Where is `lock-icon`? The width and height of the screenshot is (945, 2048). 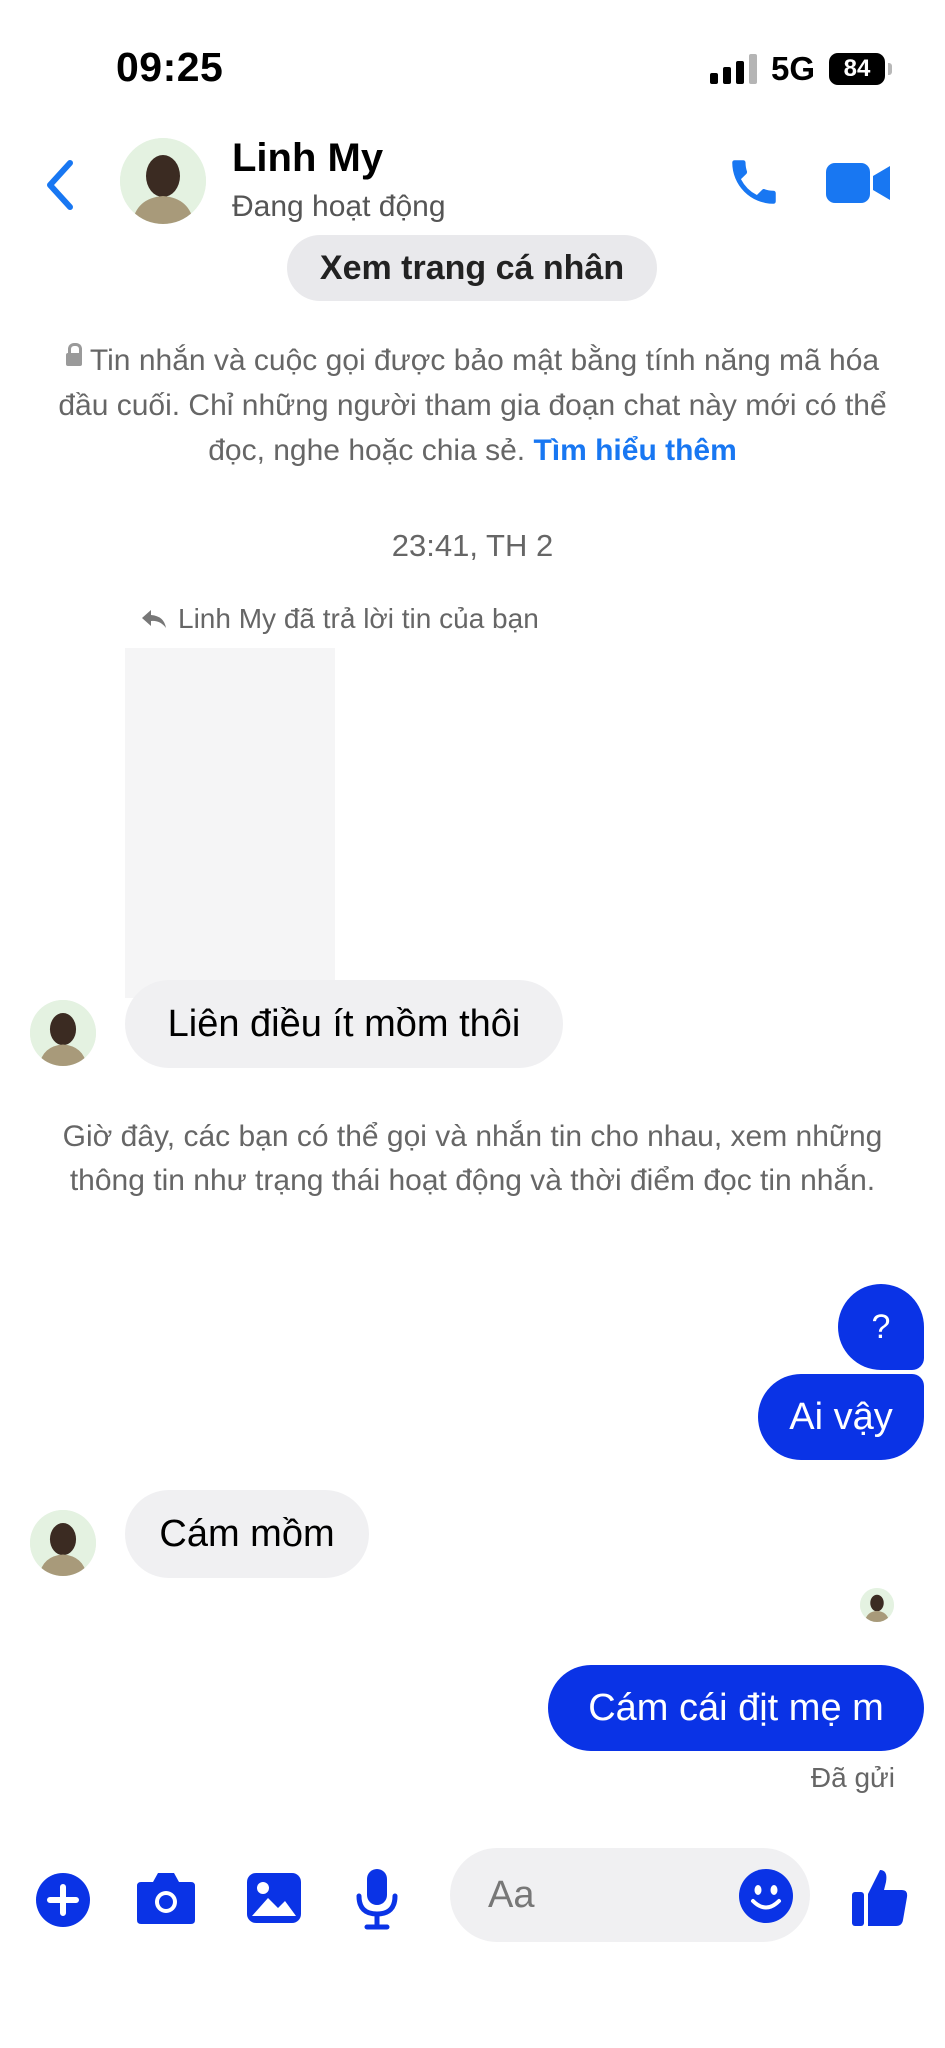 lock-icon is located at coordinates (73, 354).